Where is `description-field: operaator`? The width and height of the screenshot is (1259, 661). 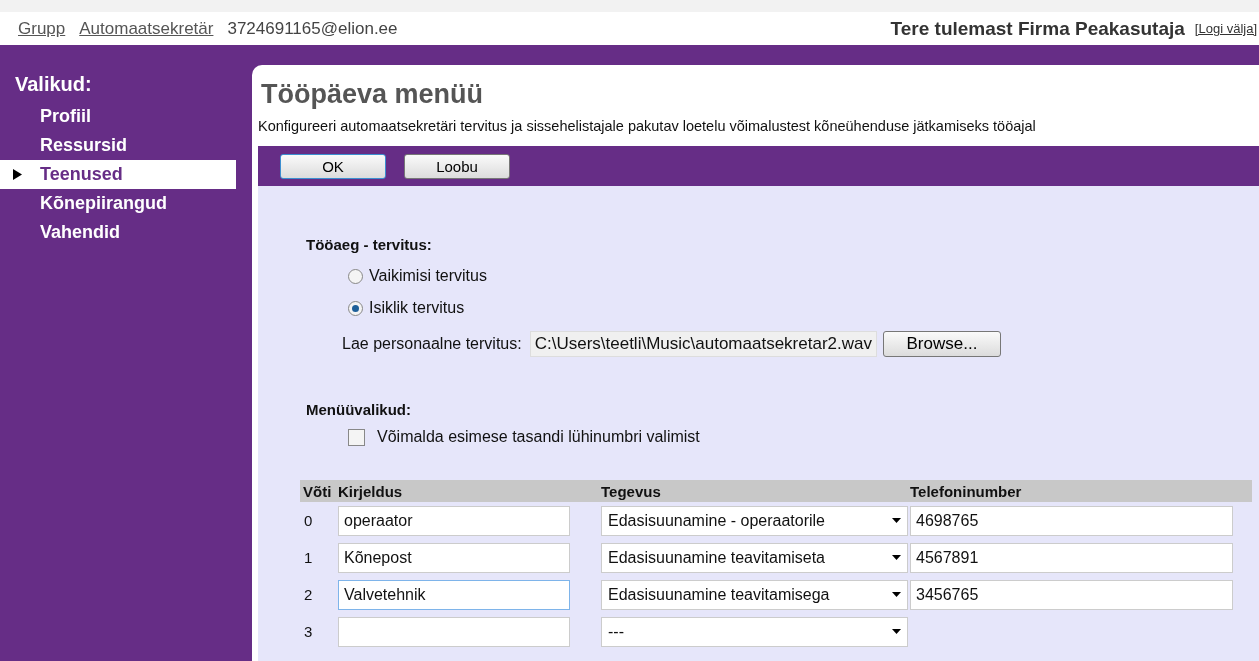 description-field: operaator is located at coordinates (454, 520).